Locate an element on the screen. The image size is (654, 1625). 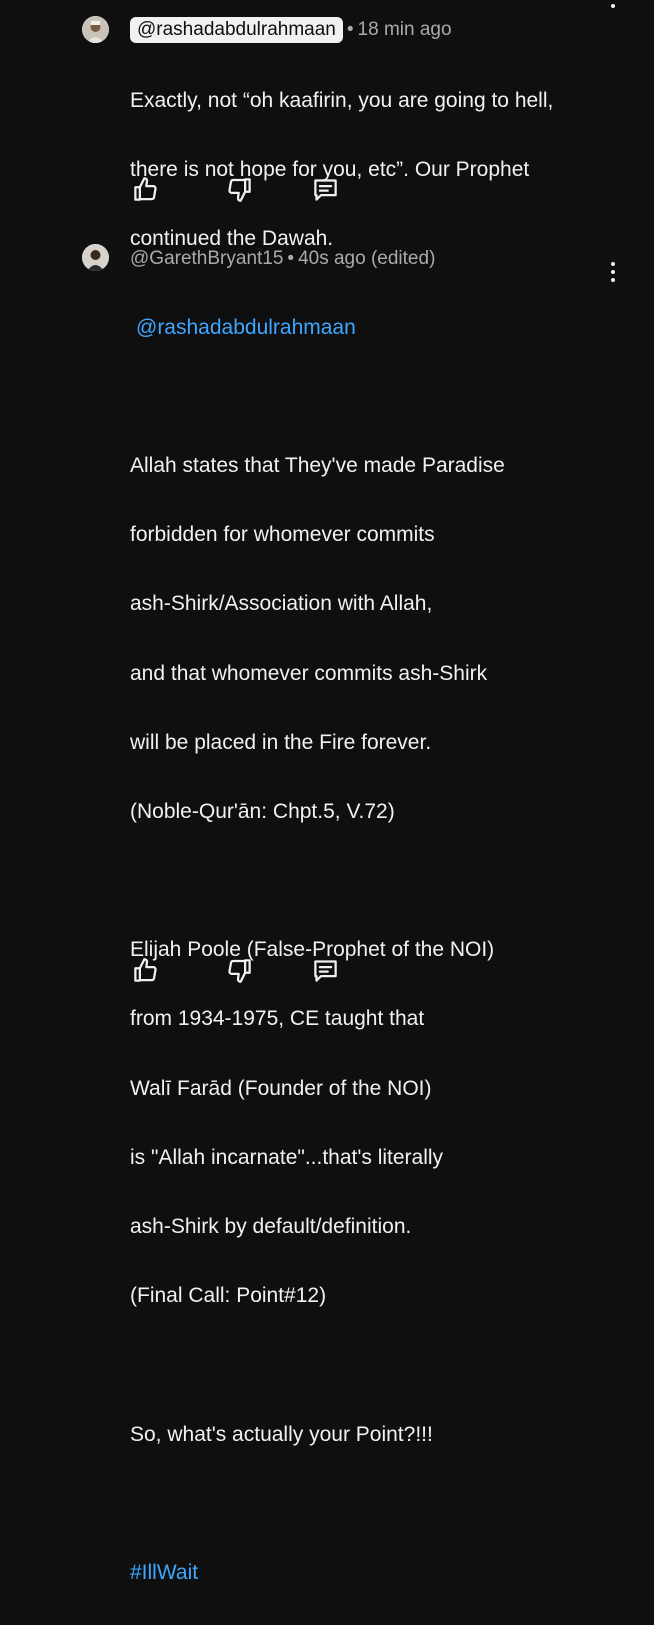
text-line: ash-Shirk by default/definition. is located at coordinates (271, 1227).